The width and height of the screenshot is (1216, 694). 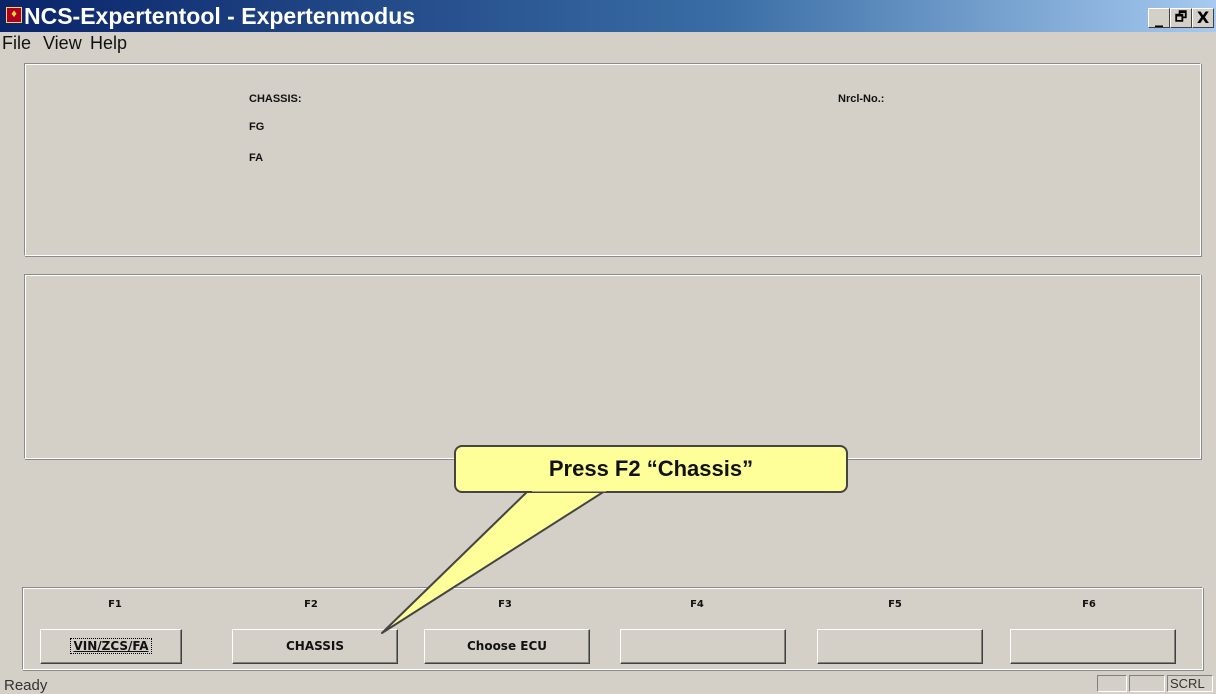 I want to click on f6-key-label: F6, so click(x=1089, y=604).